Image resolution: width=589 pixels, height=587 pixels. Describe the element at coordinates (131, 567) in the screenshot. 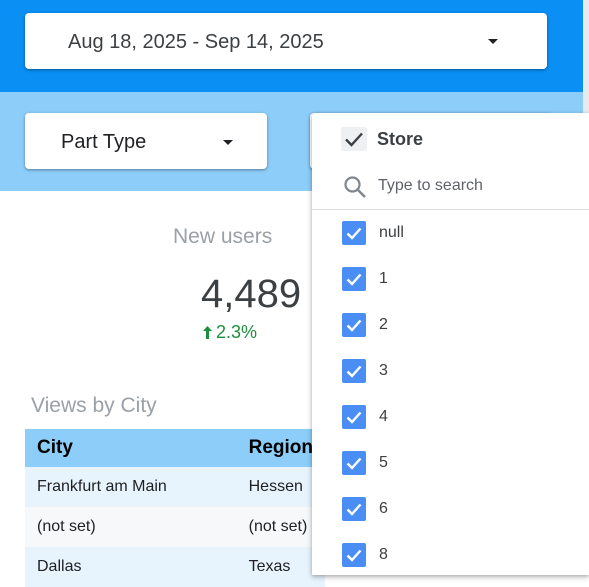

I see `table-cell: Dallas` at that location.